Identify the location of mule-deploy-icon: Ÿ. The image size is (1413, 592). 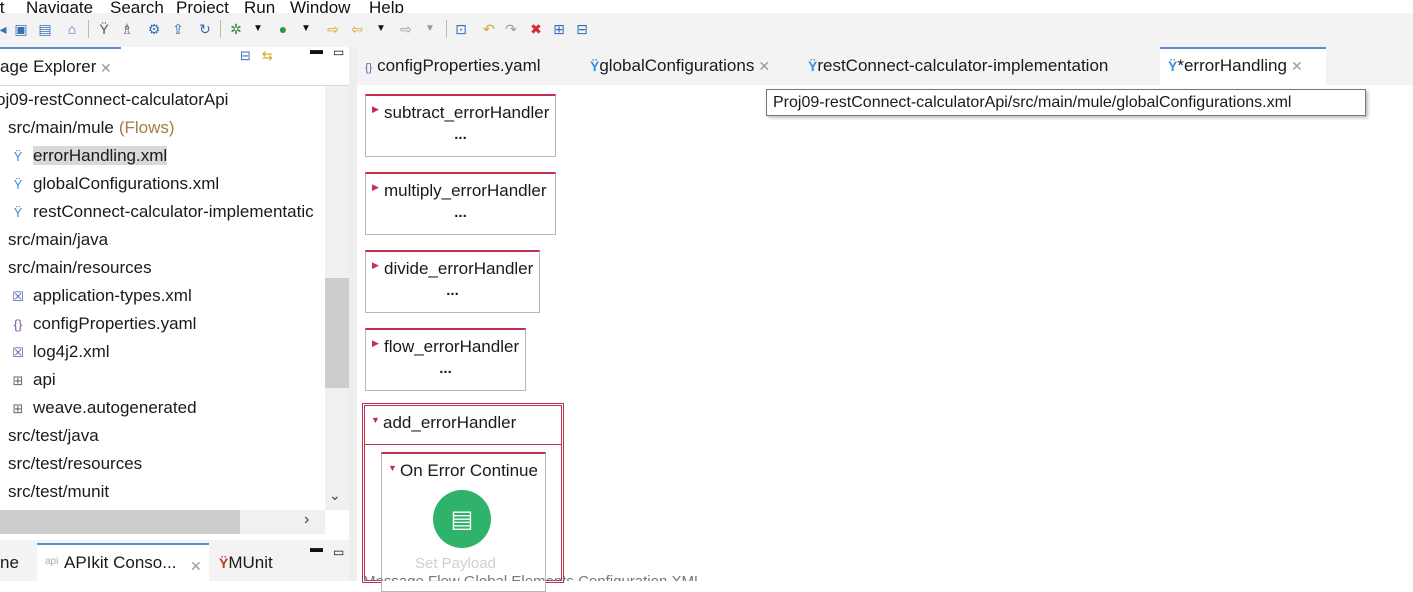
(104, 29).